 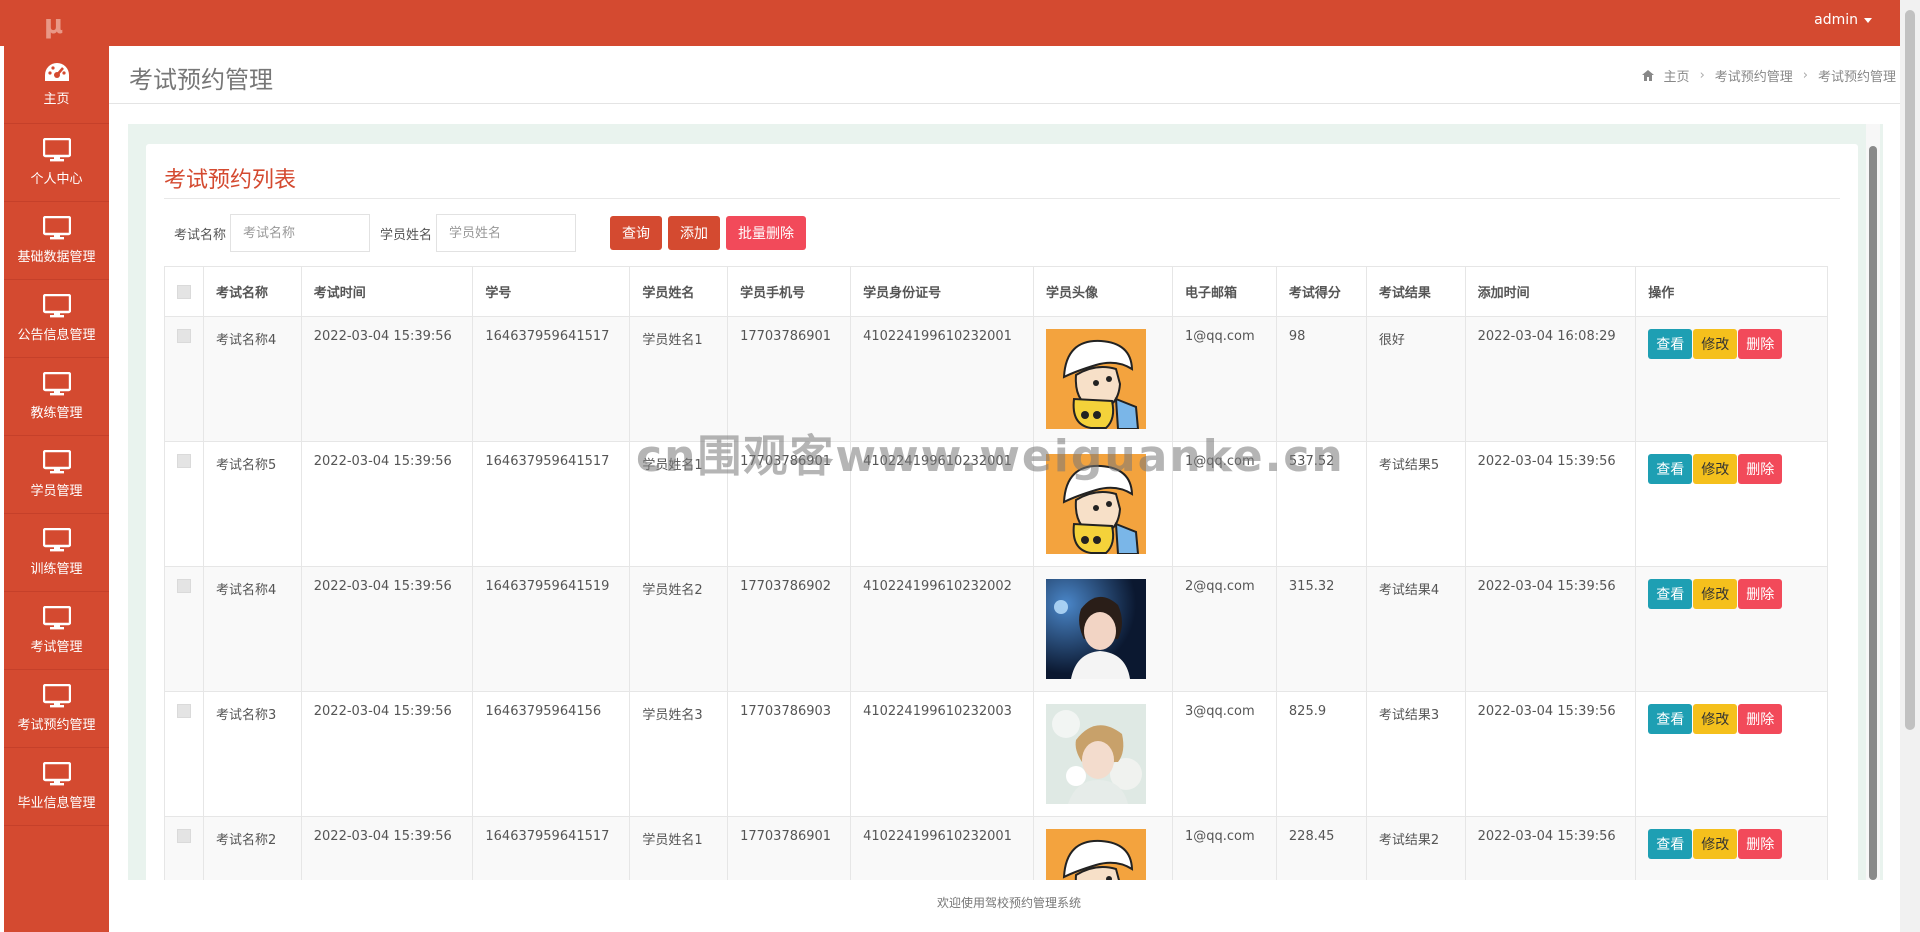 I want to click on table-cell: 很好, so click(x=1415, y=379).